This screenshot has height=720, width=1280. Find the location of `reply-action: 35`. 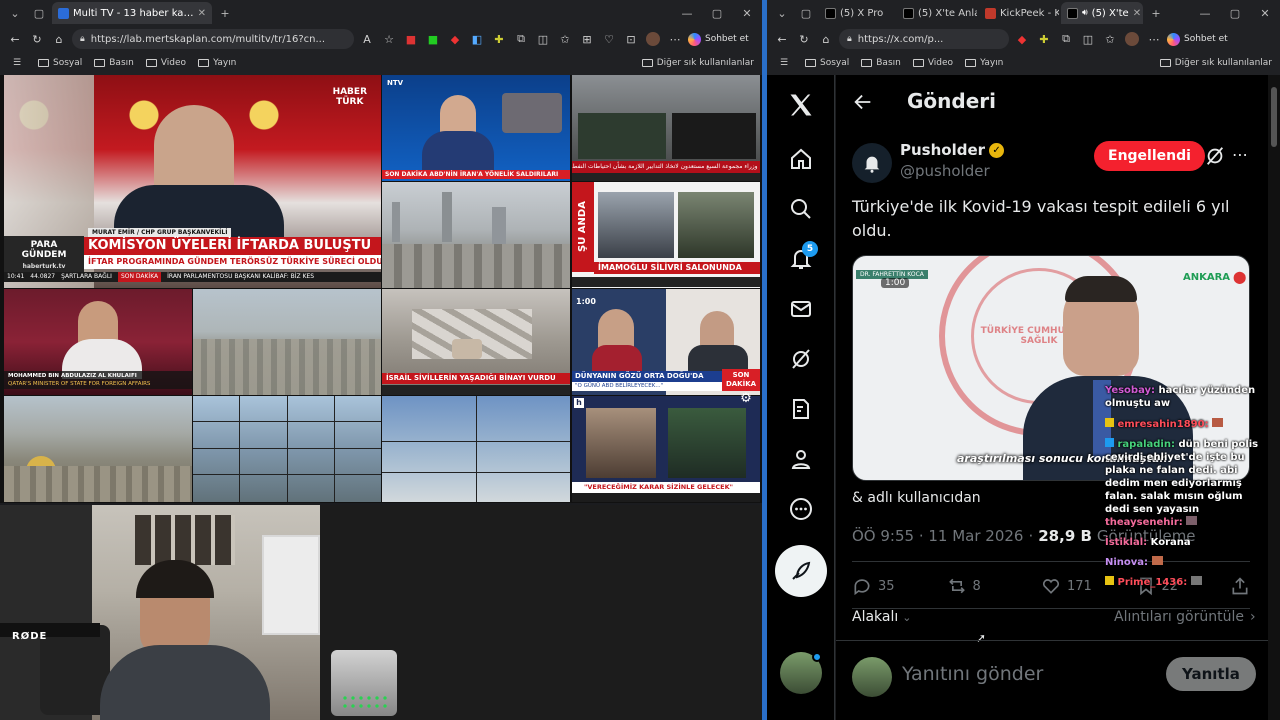

reply-action: 35 is located at coordinates (899, 586).